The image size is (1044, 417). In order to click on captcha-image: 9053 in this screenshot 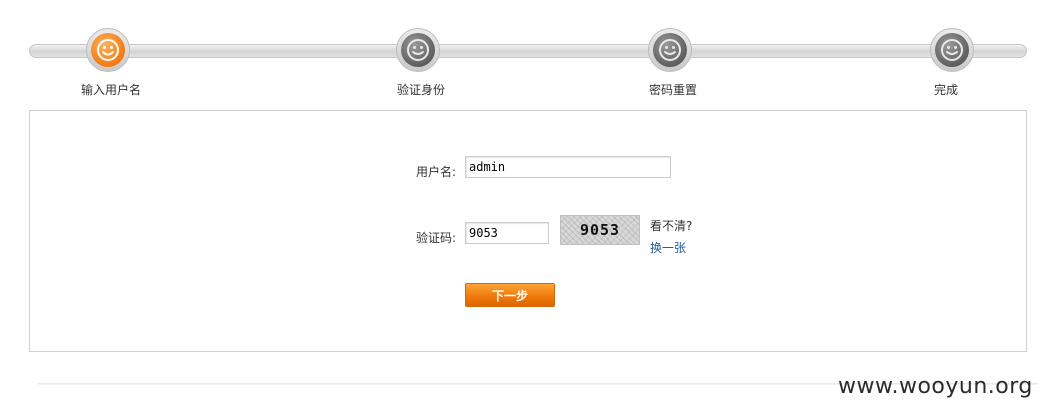, I will do `click(600, 230)`.